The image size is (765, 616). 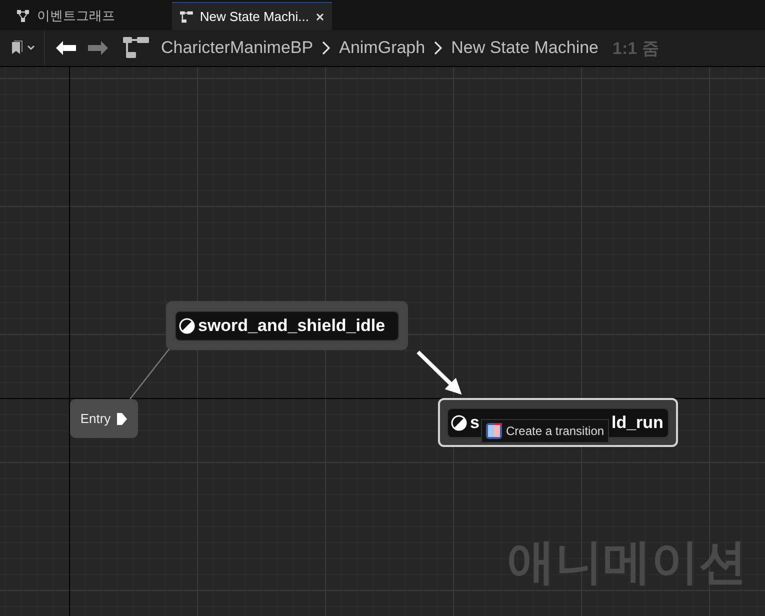 What do you see at coordinates (382, 48) in the screenshot?
I see `breadcrumb-link: AnimGraph` at bounding box center [382, 48].